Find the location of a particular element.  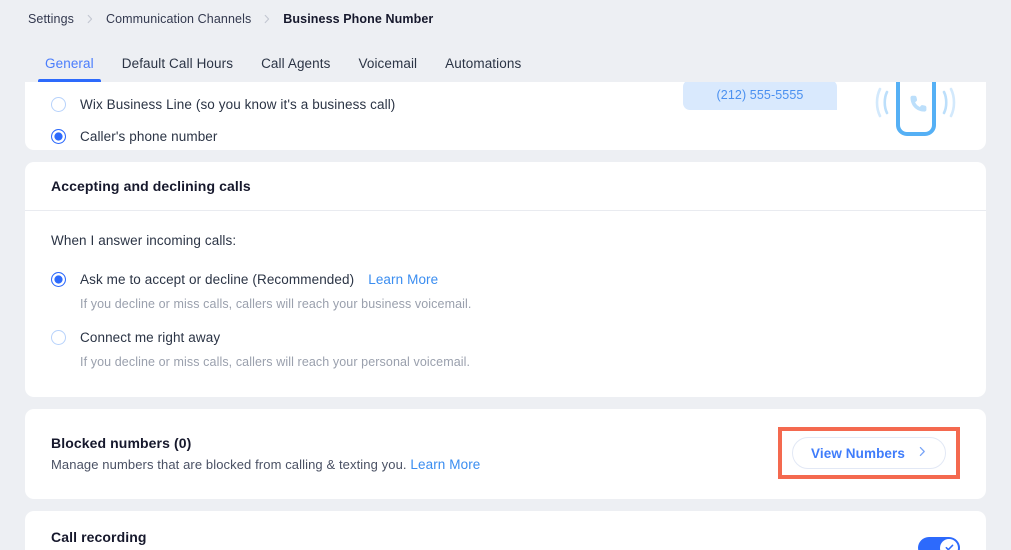

view-numbers-label: View Numbers is located at coordinates (858, 453).